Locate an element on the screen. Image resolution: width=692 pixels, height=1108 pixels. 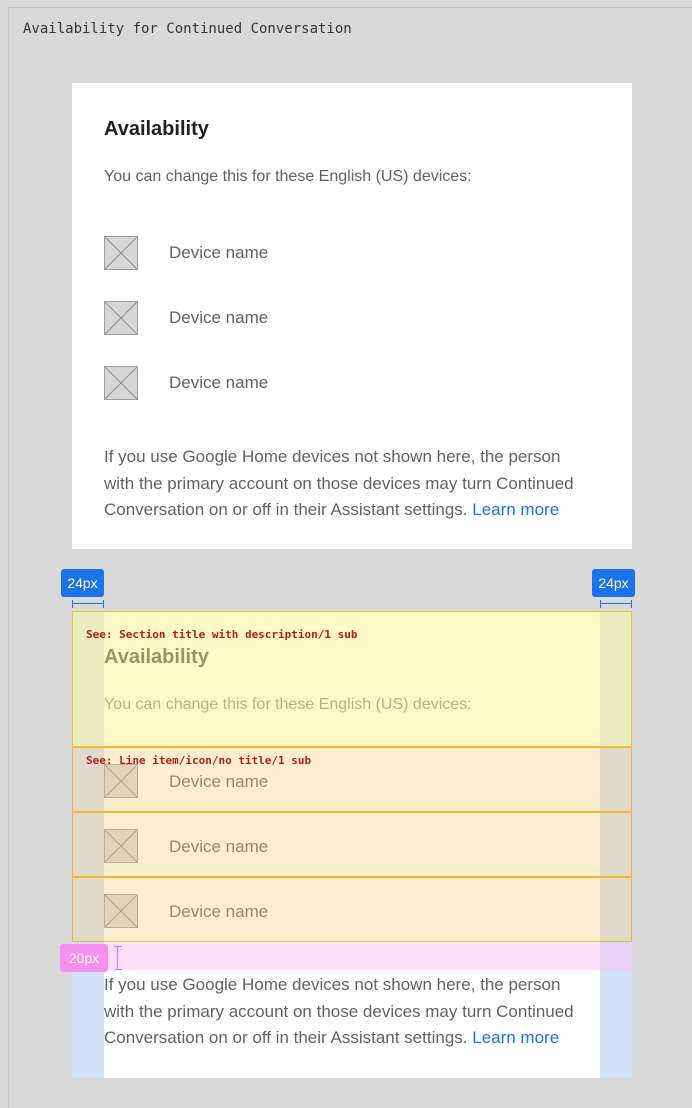
padding-right-measure is located at coordinates (616, 604).